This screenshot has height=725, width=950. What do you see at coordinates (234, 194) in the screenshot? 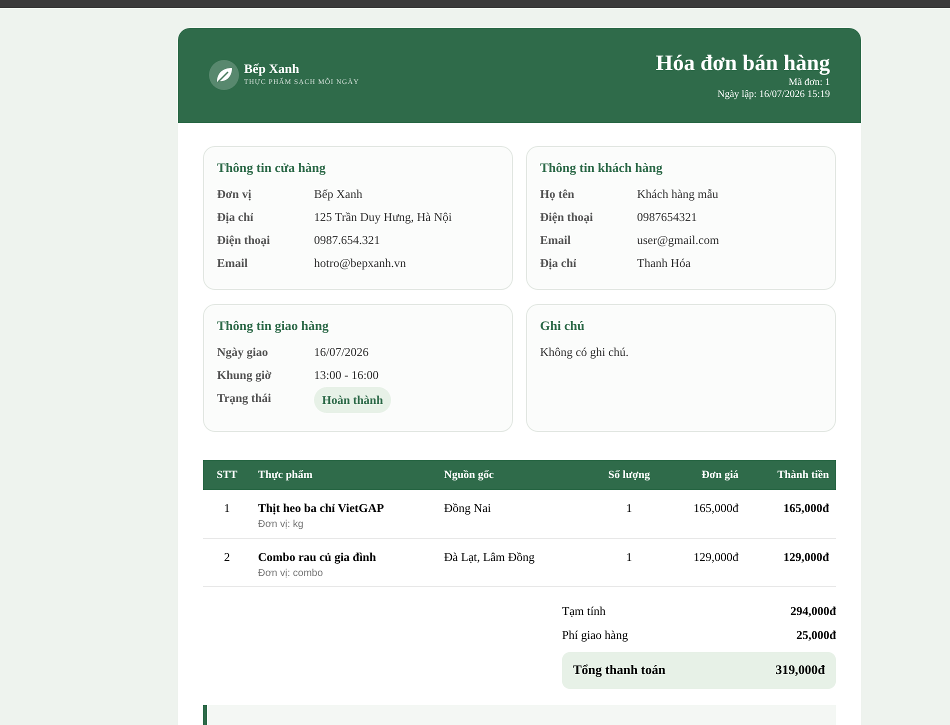
I see `field-label: Đơn vị` at bounding box center [234, 194].